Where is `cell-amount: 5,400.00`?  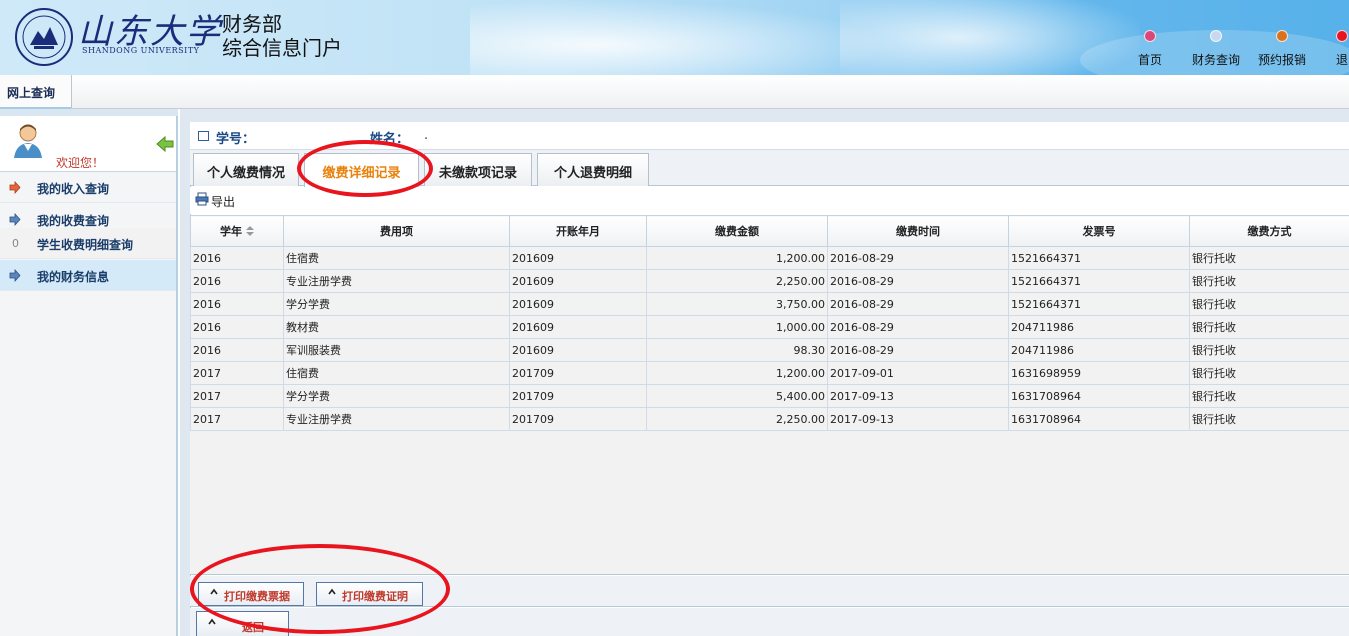
cell-amount: 5,400.00 is located at coordinates (737, 396).